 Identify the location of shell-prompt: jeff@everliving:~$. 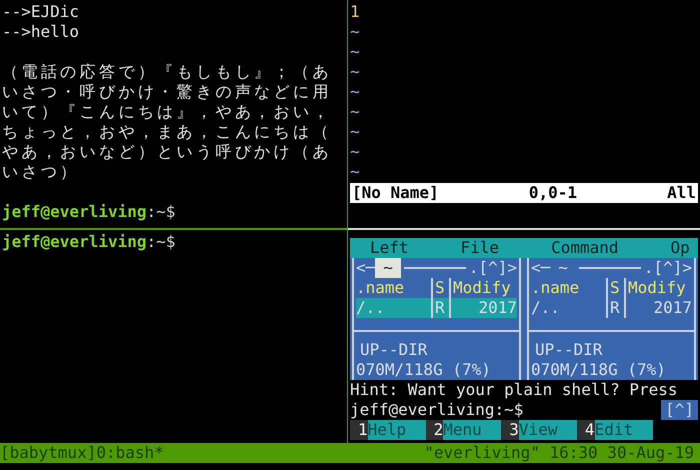
(437, 410).